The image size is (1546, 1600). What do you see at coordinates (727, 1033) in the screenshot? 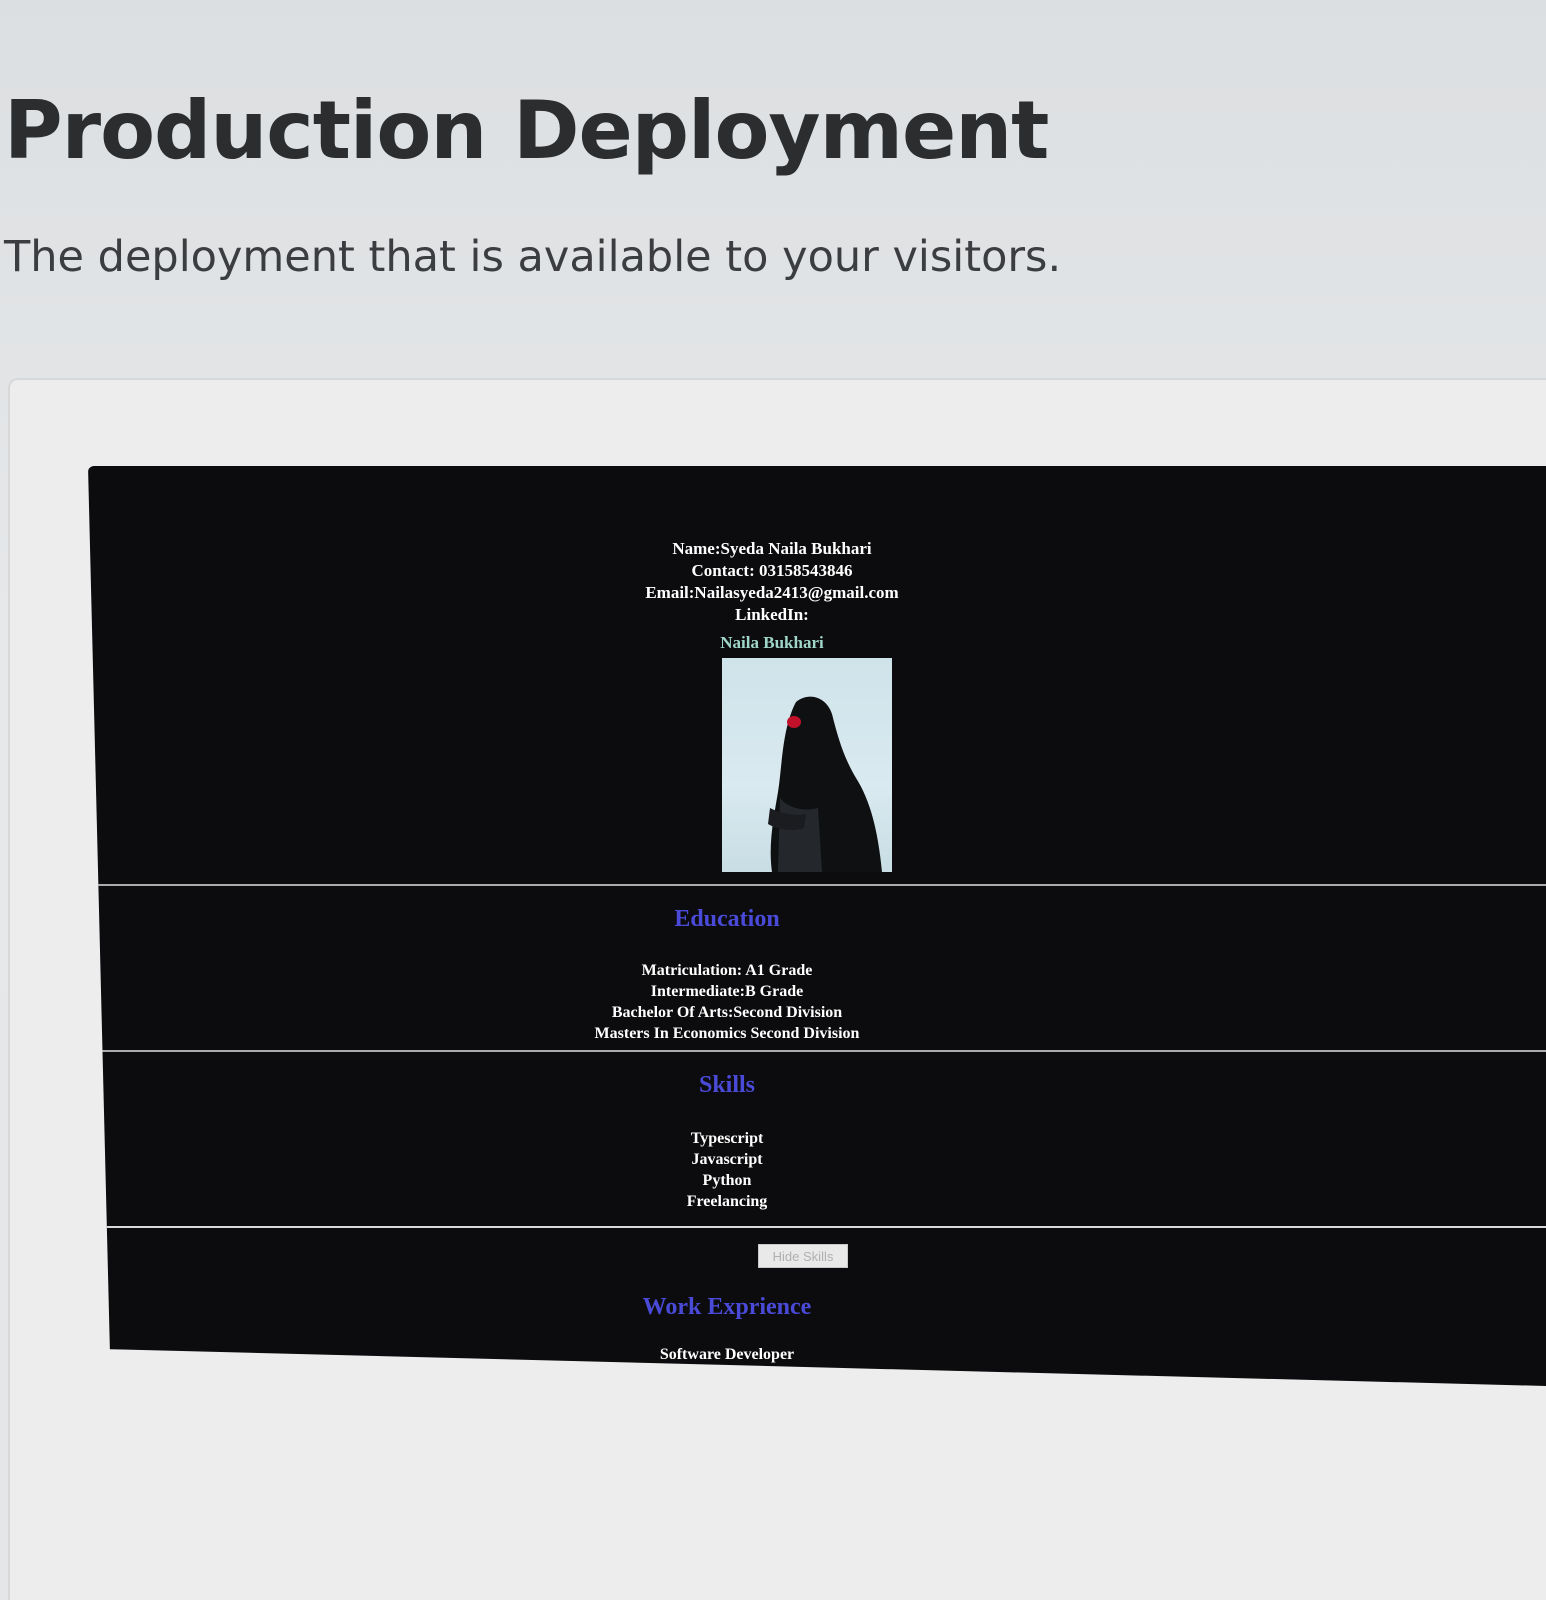
I see `education-item: Masters In Economics Second Division` at bounding box center [727, 1033].